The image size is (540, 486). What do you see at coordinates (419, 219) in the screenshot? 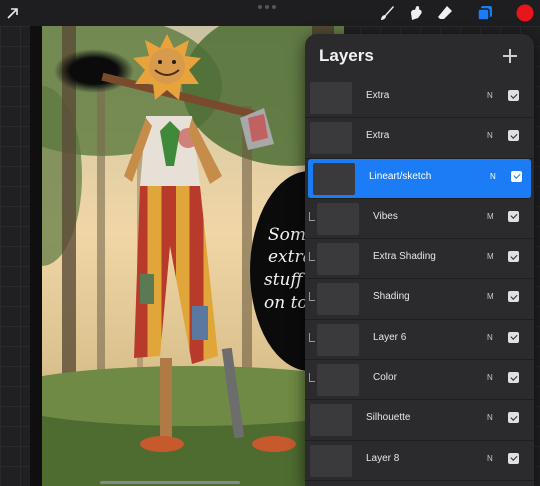
I see `layer-row: Vibes M` at bounding box center [419, 219].